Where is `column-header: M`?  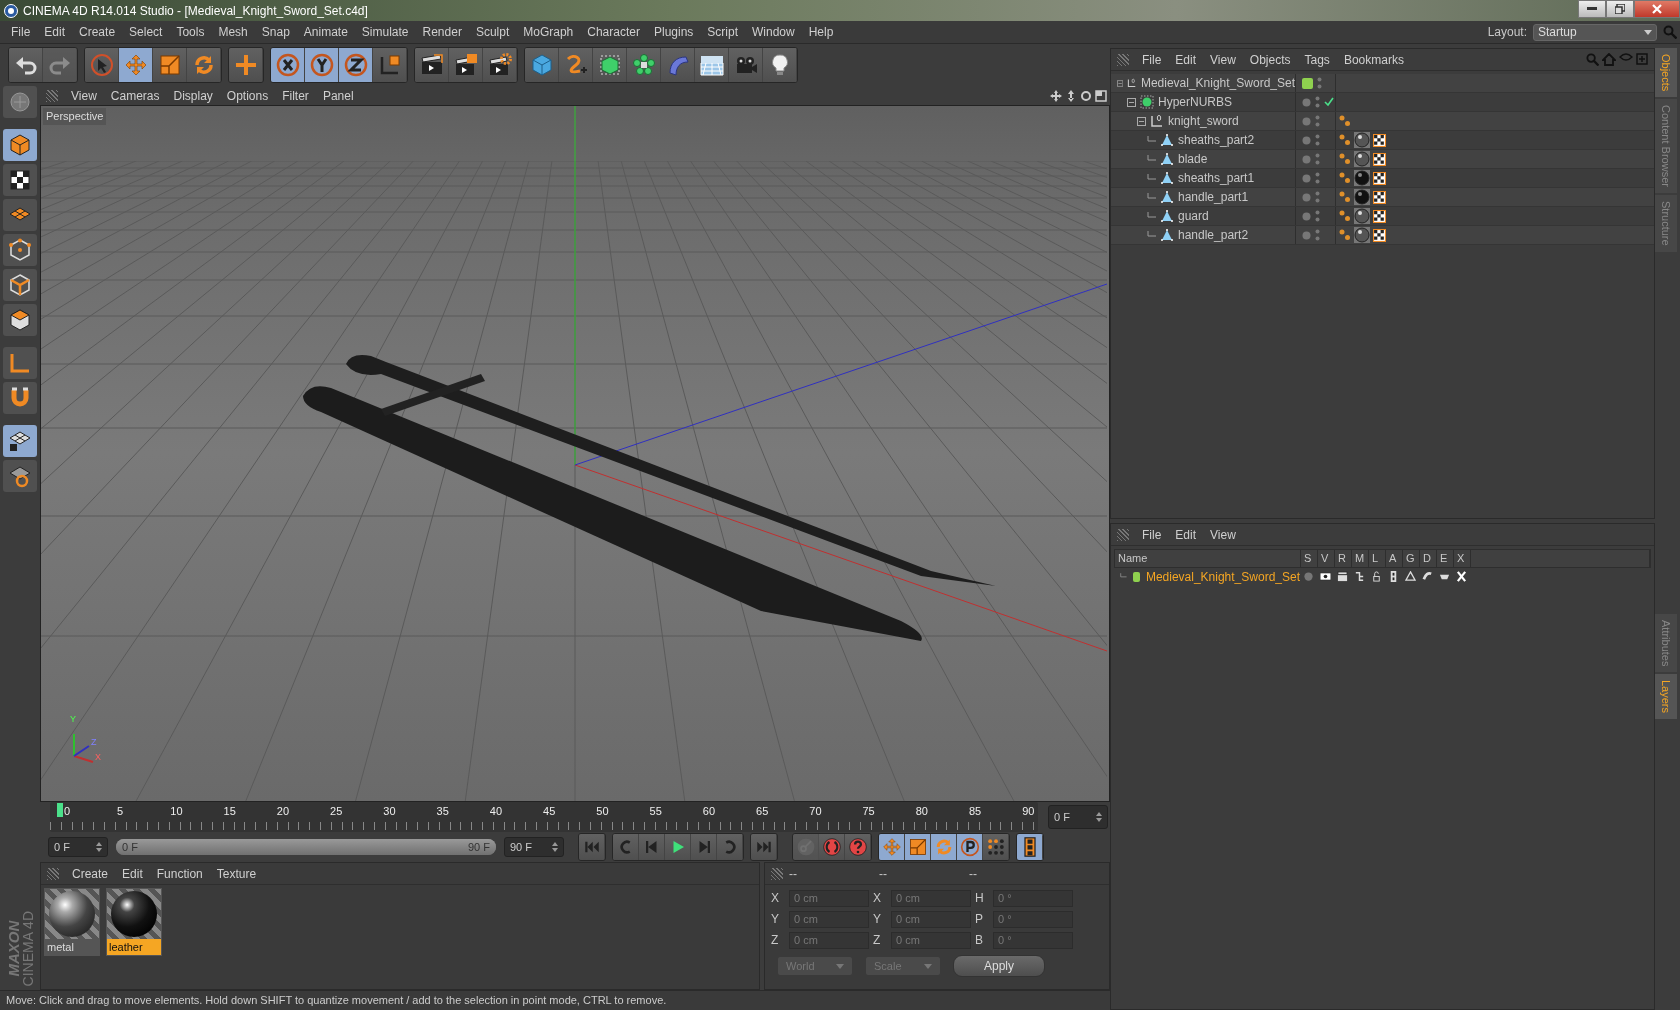 column-header: M is located at coordinates (1360, 558).